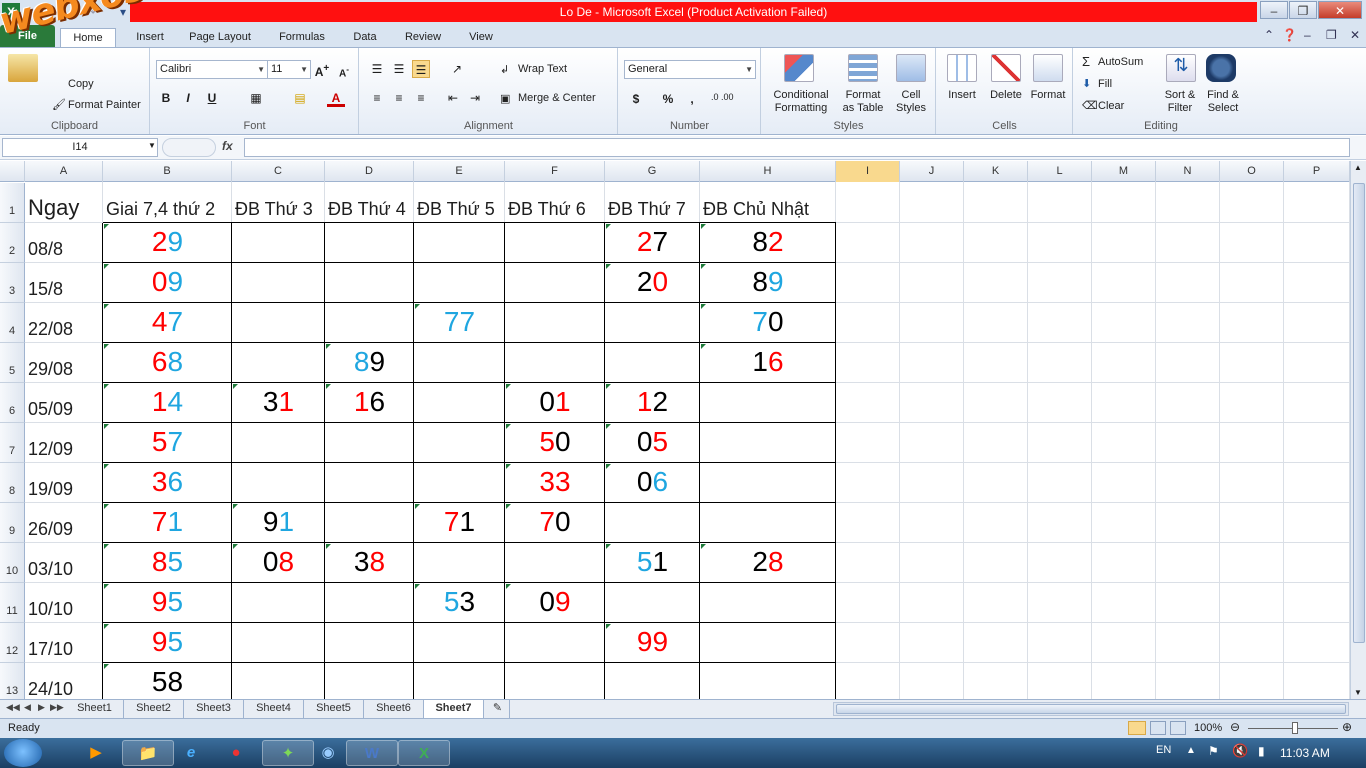  I want to click on chevron-down-icon: ▼, so click(152, 145).